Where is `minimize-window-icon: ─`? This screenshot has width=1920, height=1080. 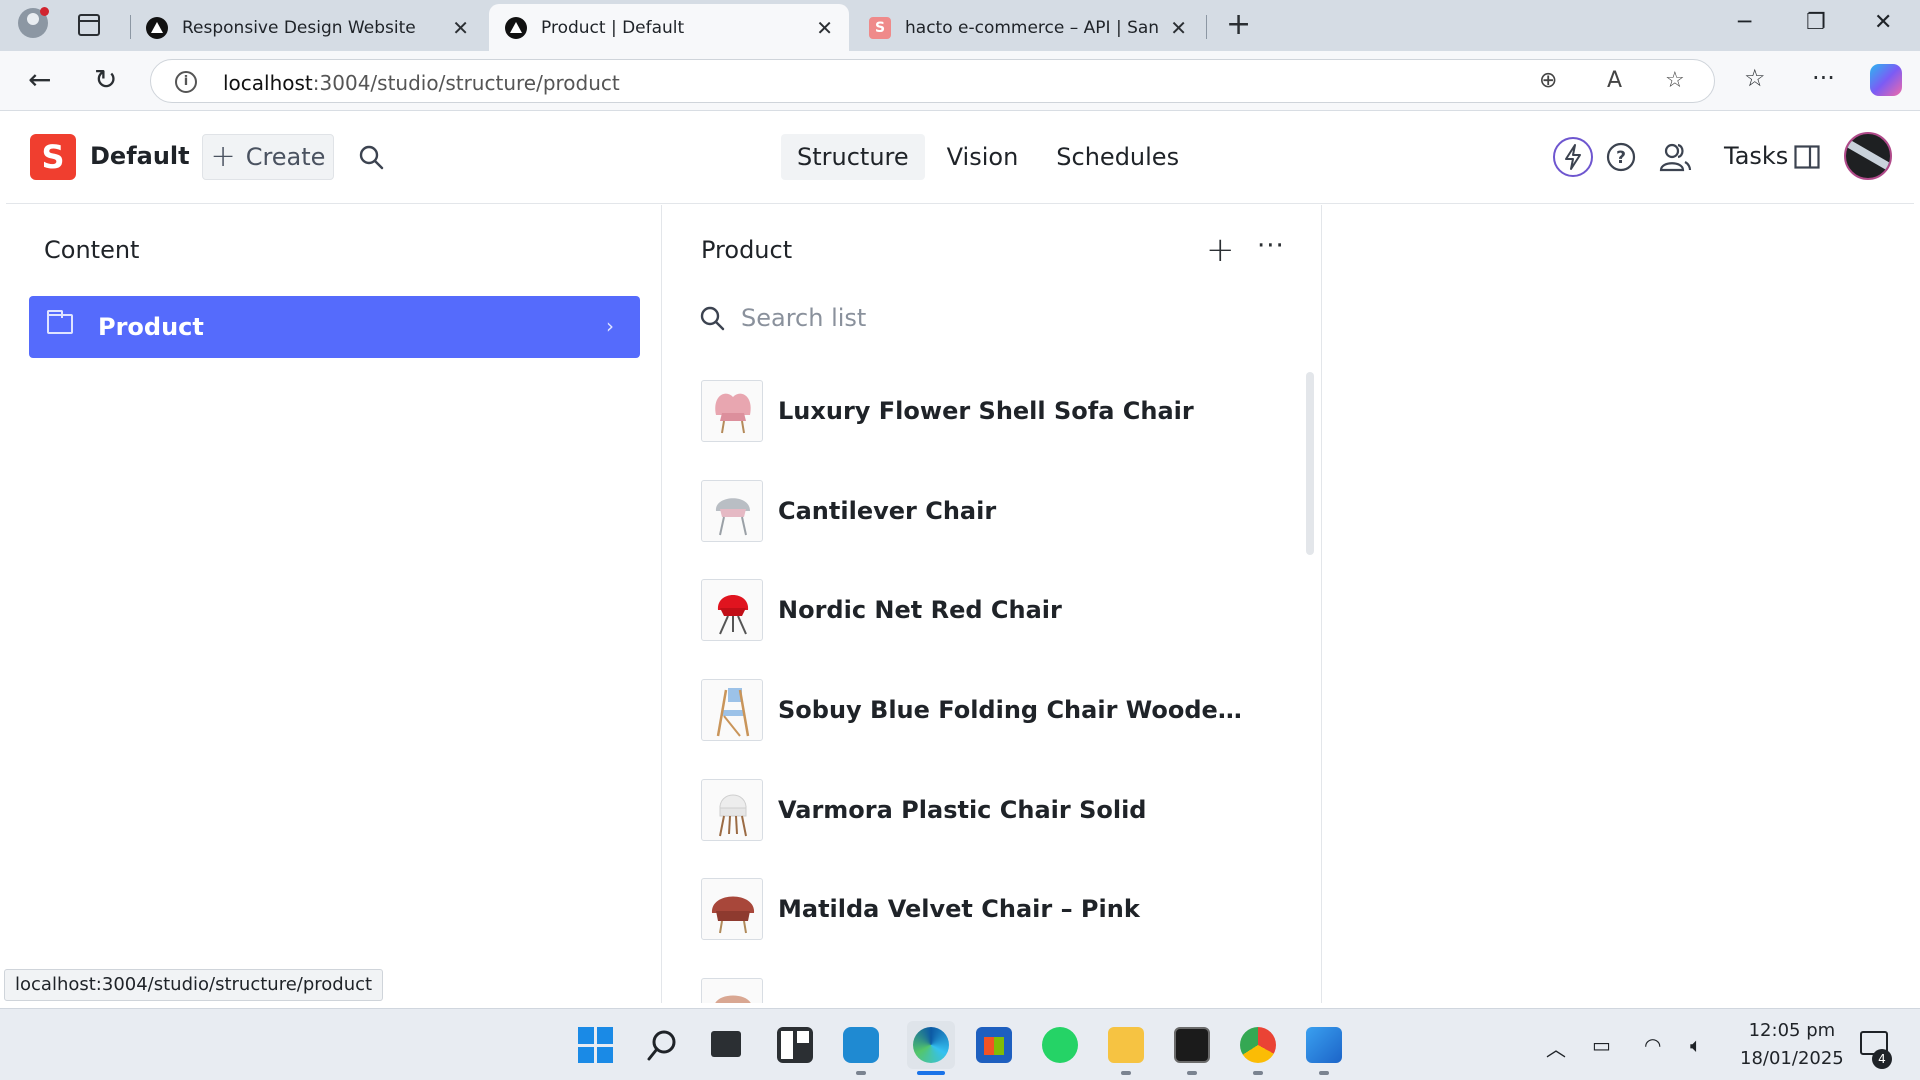 minimize-window-icon: ─ is located at coordinates (1744, 22).